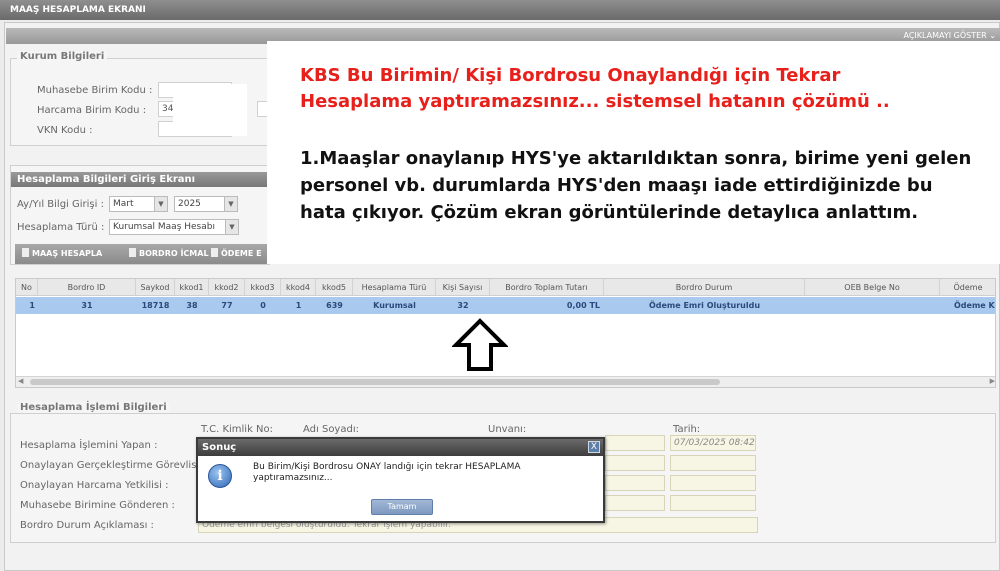  I want to click on islem-legend: Hesaplama İşlemi Bilgileri, so click(93, 407).